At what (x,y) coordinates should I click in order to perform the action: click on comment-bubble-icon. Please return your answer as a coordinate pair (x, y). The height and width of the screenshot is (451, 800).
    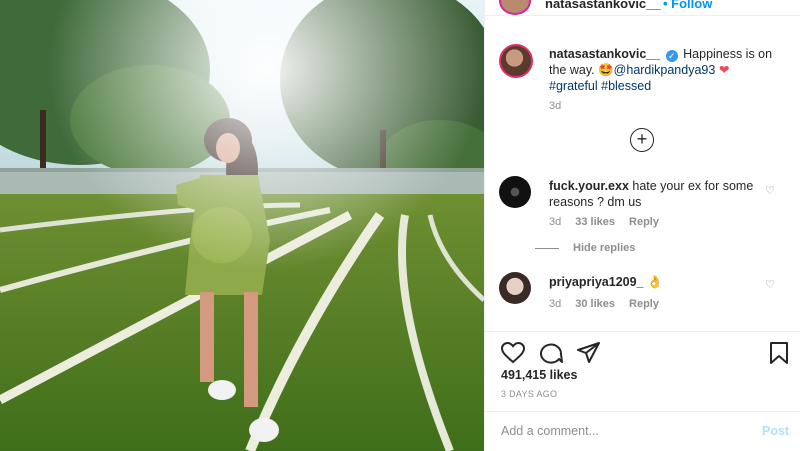
    Looking at the image, I should click on (551, 353).